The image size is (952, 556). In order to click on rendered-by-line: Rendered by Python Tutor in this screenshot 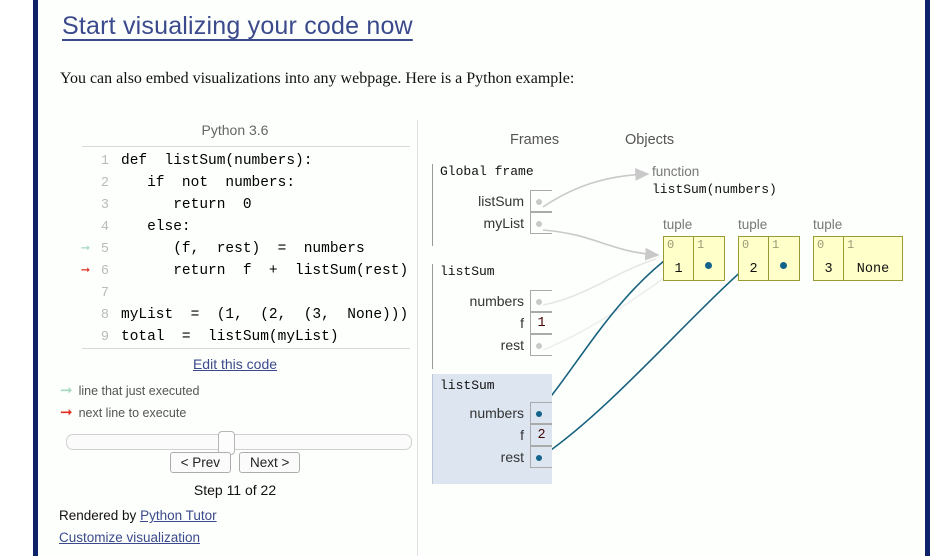, I will do `click(138, 515)`.